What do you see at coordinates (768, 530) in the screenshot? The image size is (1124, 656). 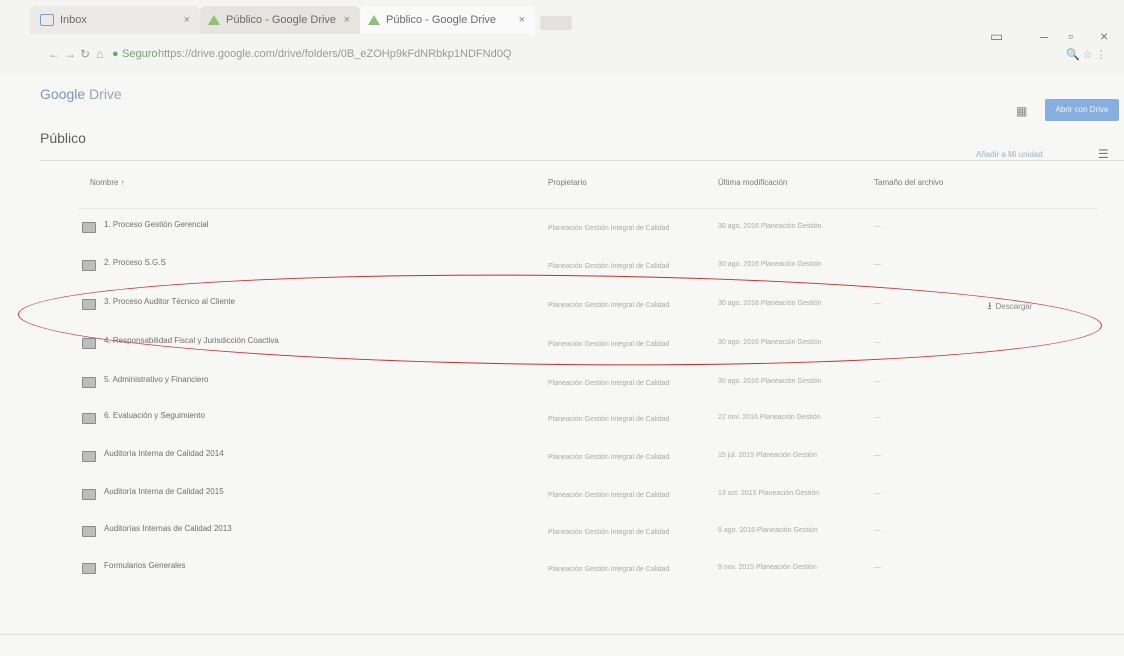 I see `modified-cell: 9 ago. 2016 Planeación Gestión` at bounding box center [768, 530].